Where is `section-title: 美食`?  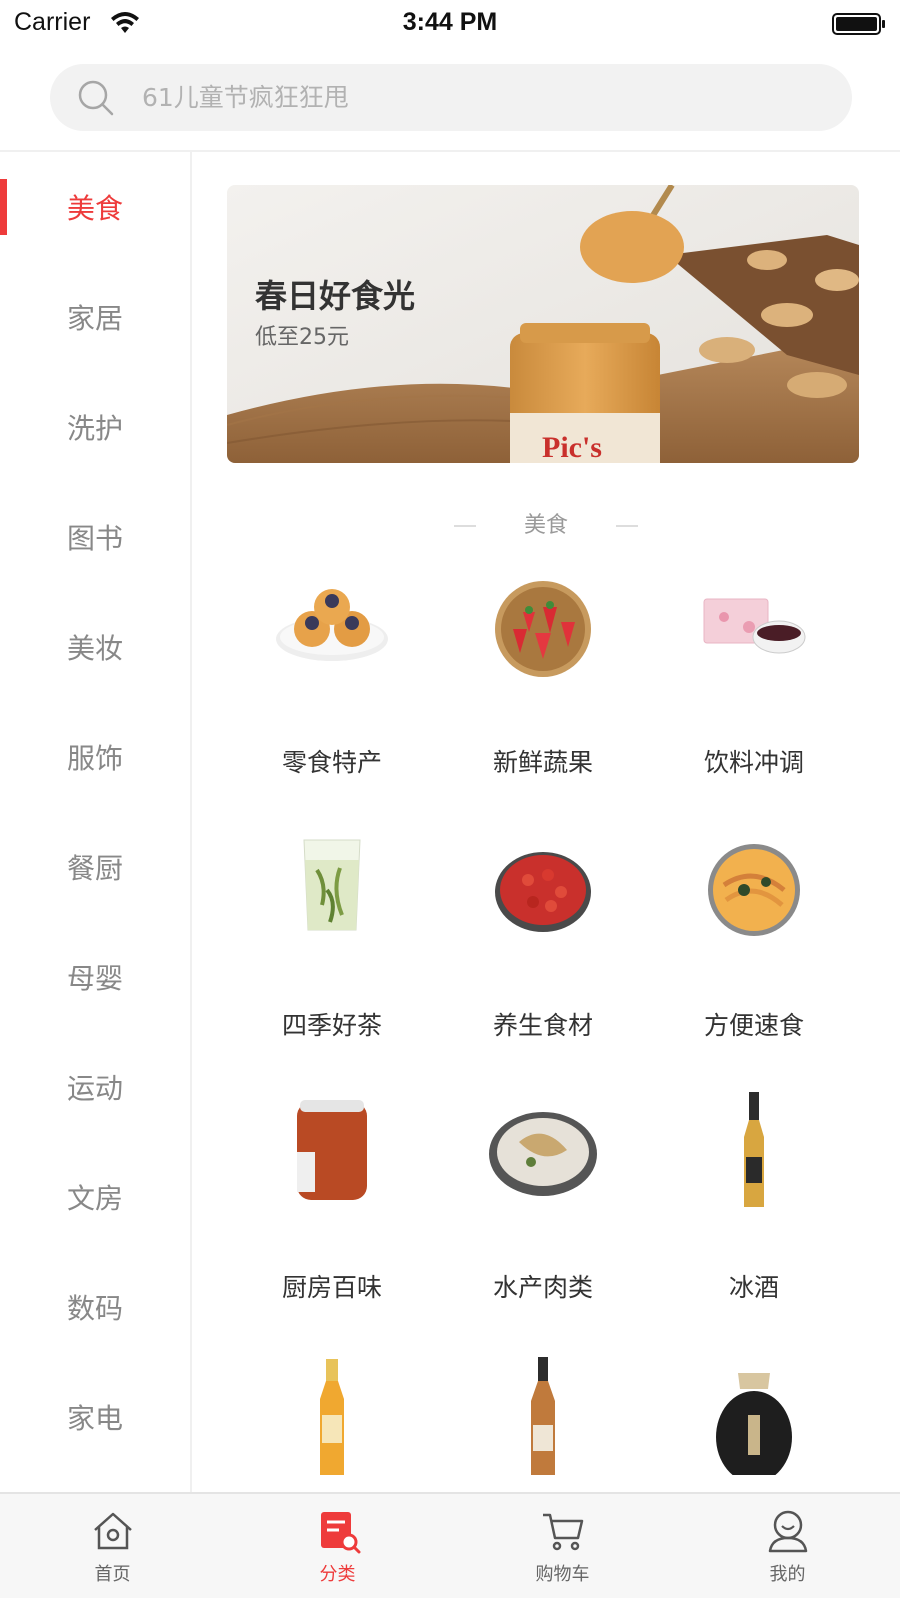
section-title: 美食 is located at coordinates (545, 525).